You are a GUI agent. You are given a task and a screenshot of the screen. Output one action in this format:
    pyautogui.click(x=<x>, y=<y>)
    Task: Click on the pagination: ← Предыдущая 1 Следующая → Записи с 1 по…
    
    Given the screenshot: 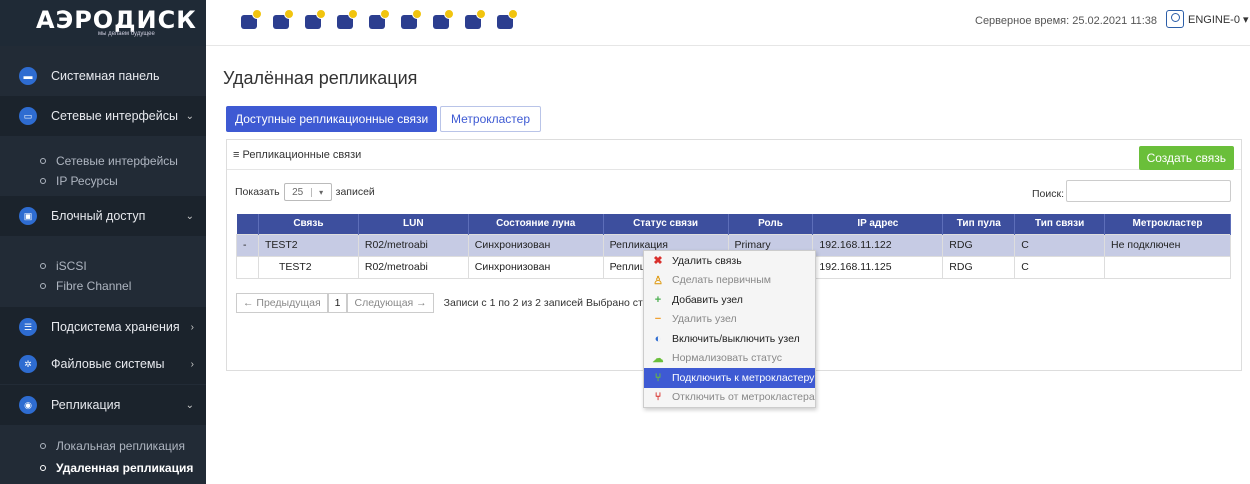 What is the action you would take?
    pyautogui.click(x=439, y=303)
    